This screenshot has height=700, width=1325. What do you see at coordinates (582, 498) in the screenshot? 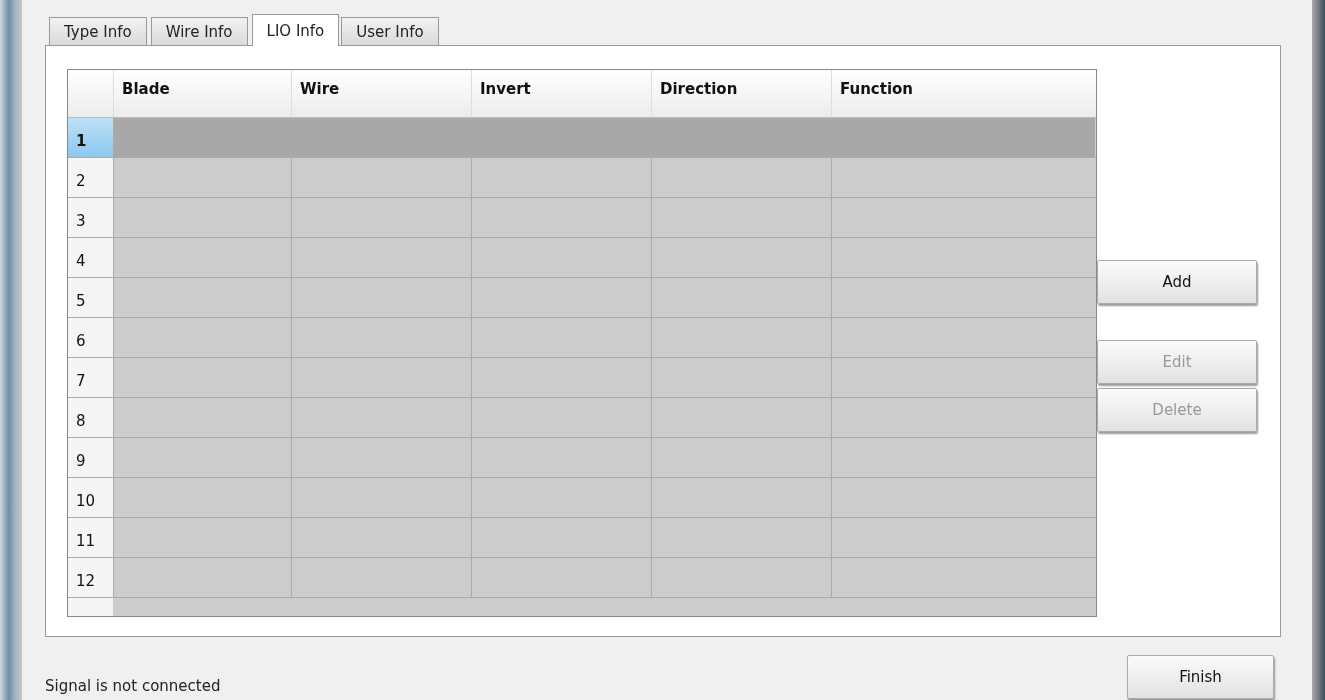
I see `table-row: 10` at bounding box center [582, 498].